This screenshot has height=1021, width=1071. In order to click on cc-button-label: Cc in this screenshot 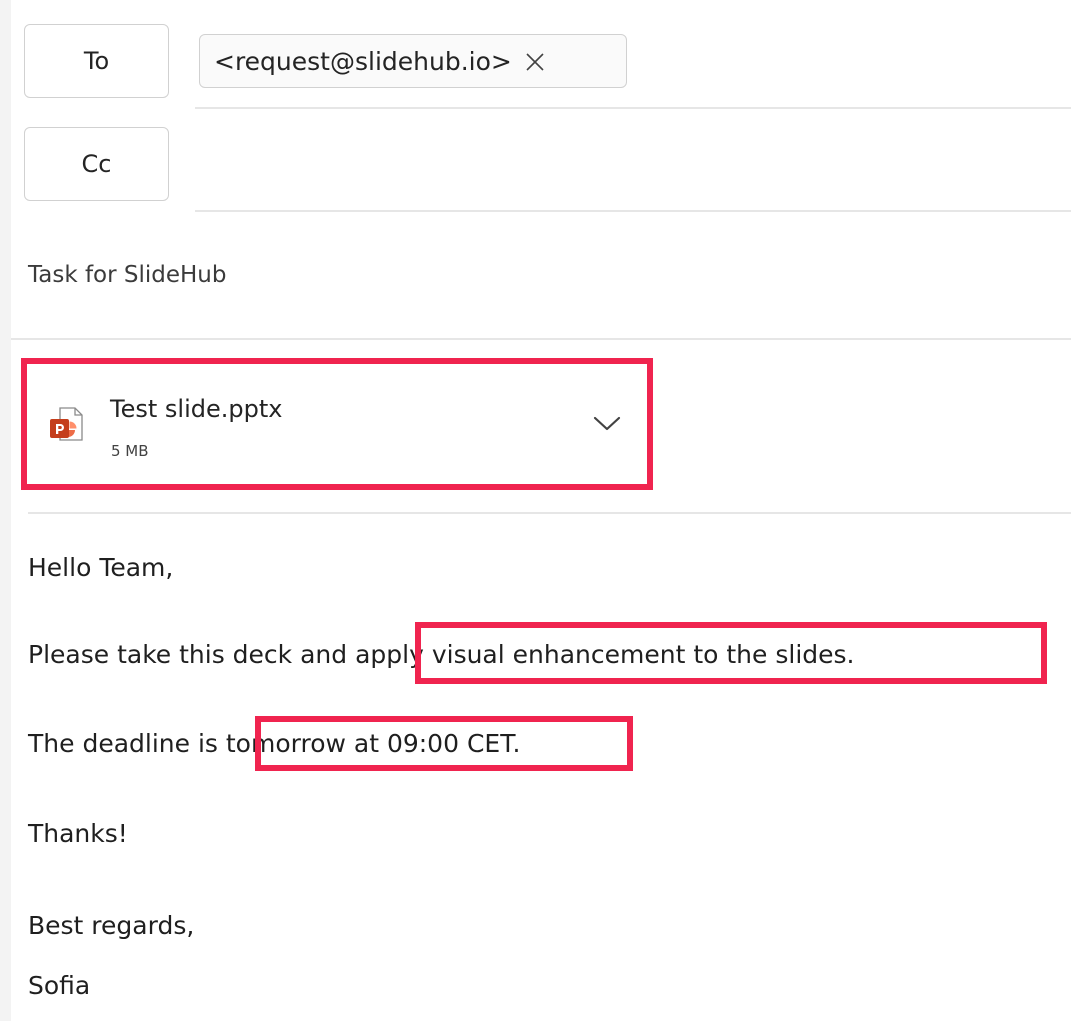, I will do `click(96, 164)`.